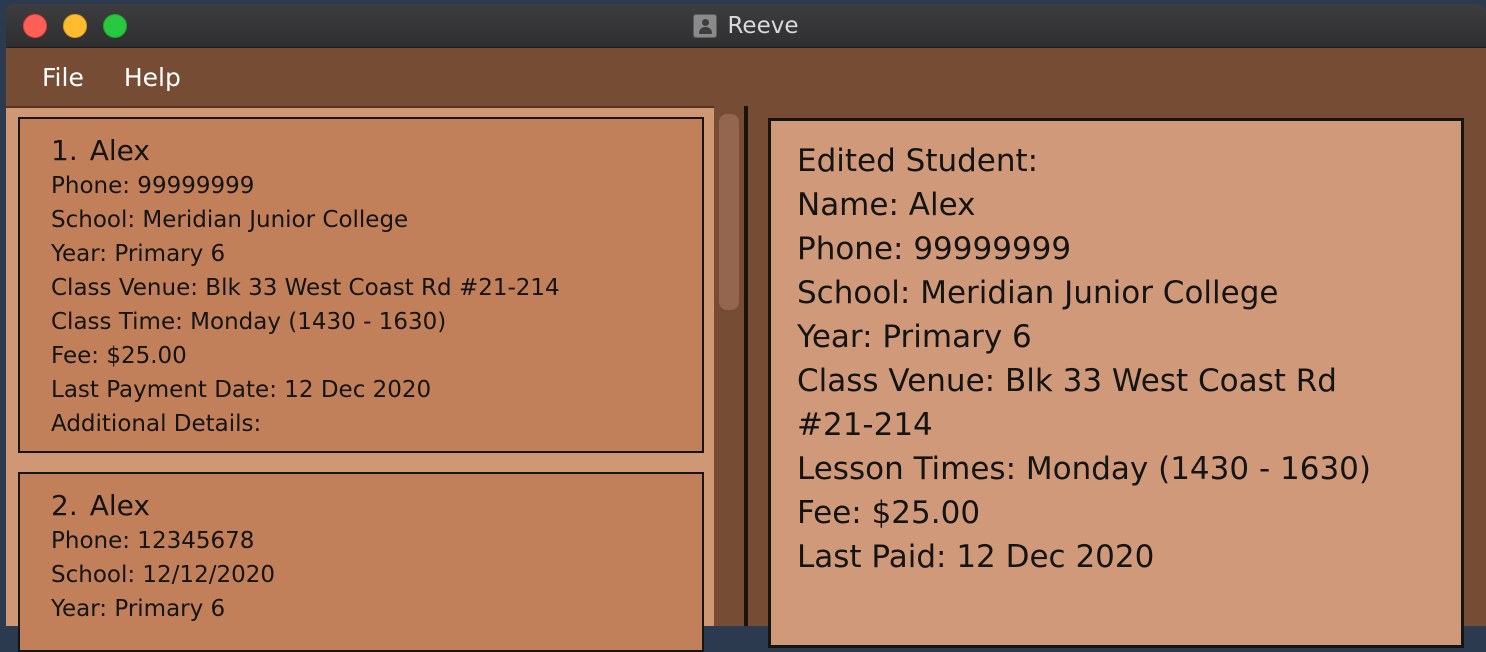 The image size is (1486, 652). Describe the element at coordinates (119, 356) in the screenshot. I see `student-fee: Fee: $25.00` at that location.